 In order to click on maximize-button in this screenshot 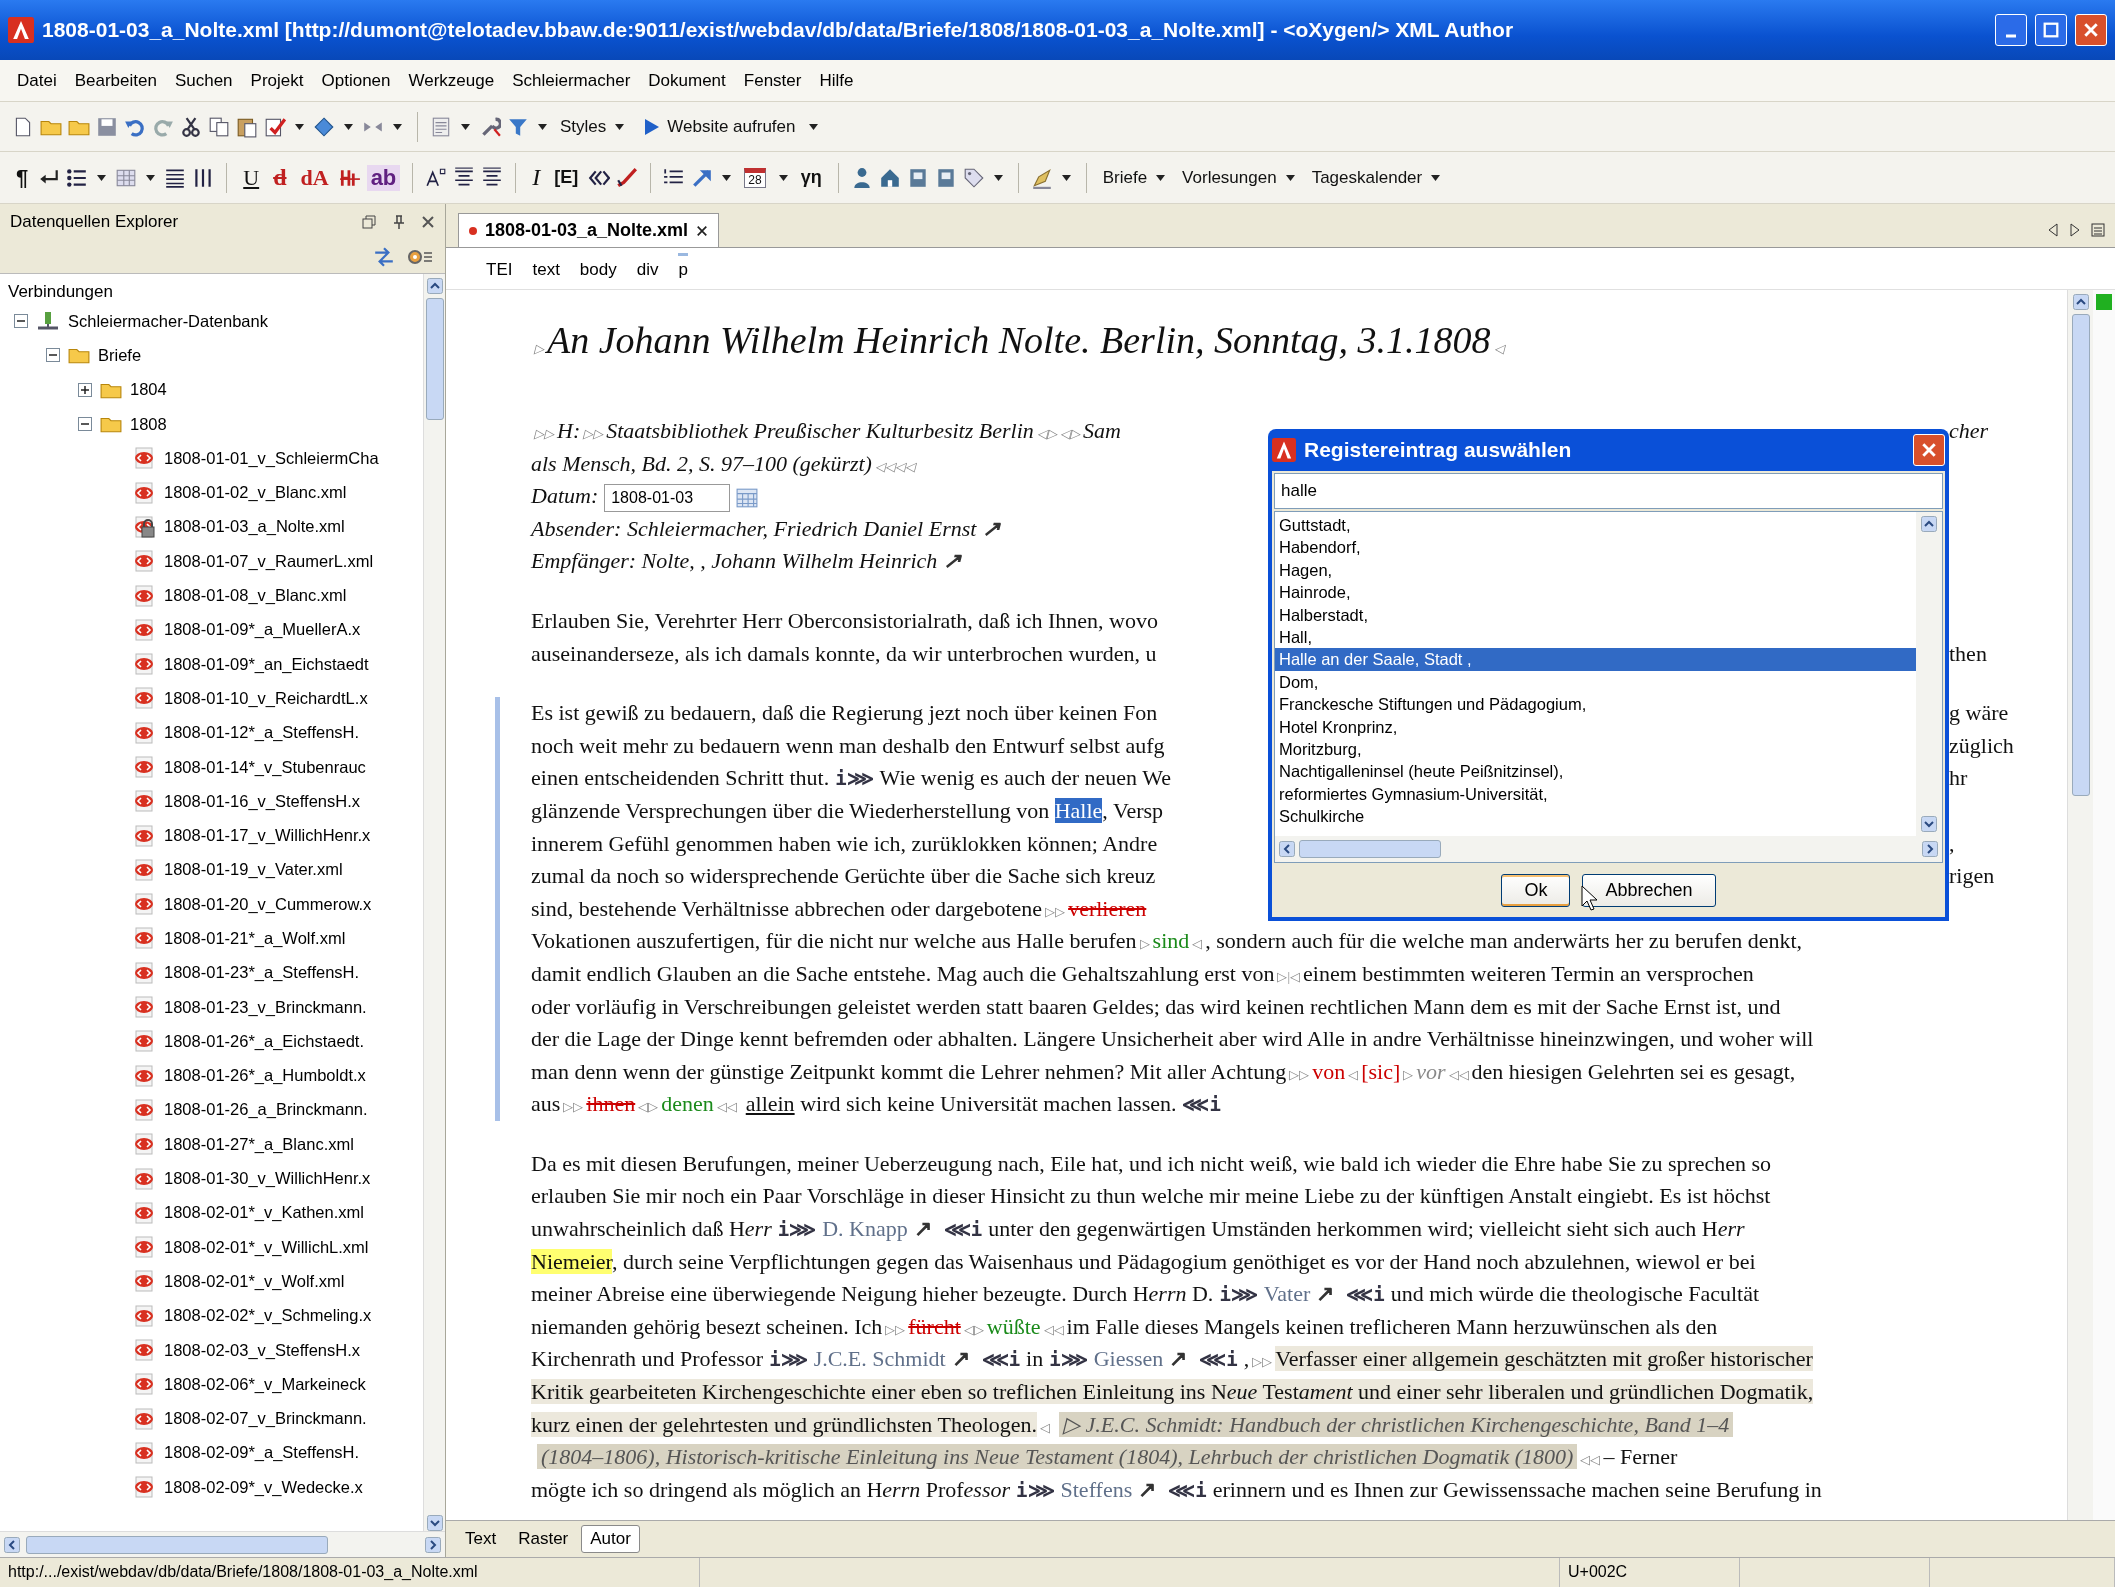, I will do `click(2051, 30)`.